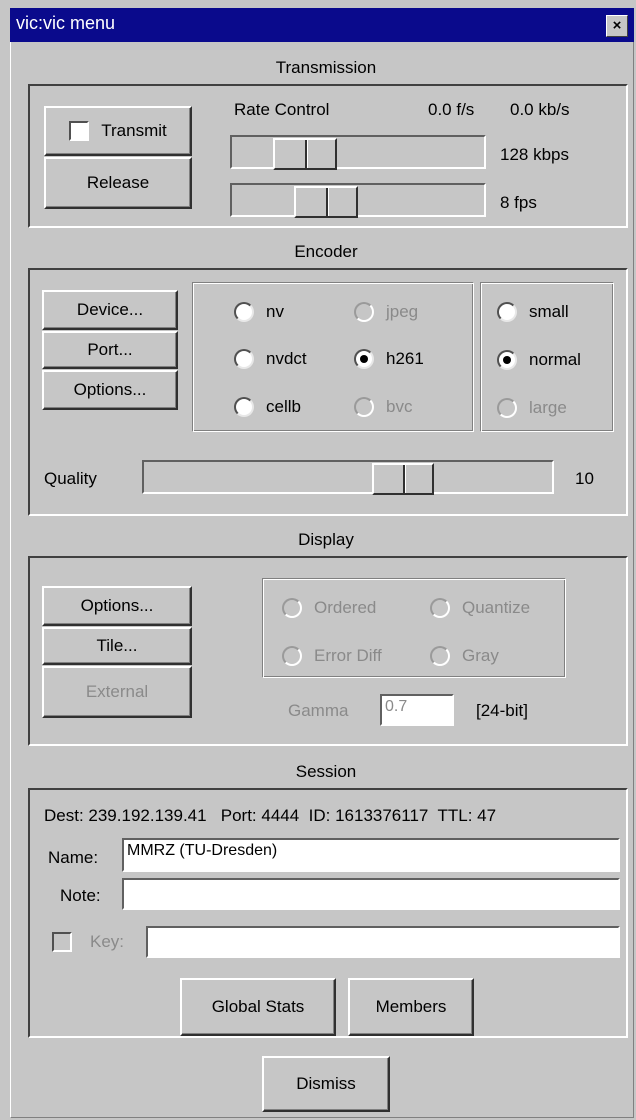 The height and width of the screenshot is (1120, 636). I want to click on name-input: MMRZ (TU-Dresden), so click(371, 855).